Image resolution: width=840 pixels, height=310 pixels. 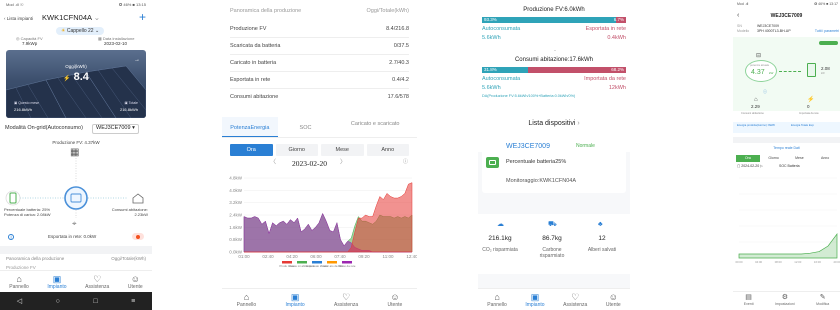 I want to click on energy-exported: Energia Totale Esp:, so click(x=803, y=125).